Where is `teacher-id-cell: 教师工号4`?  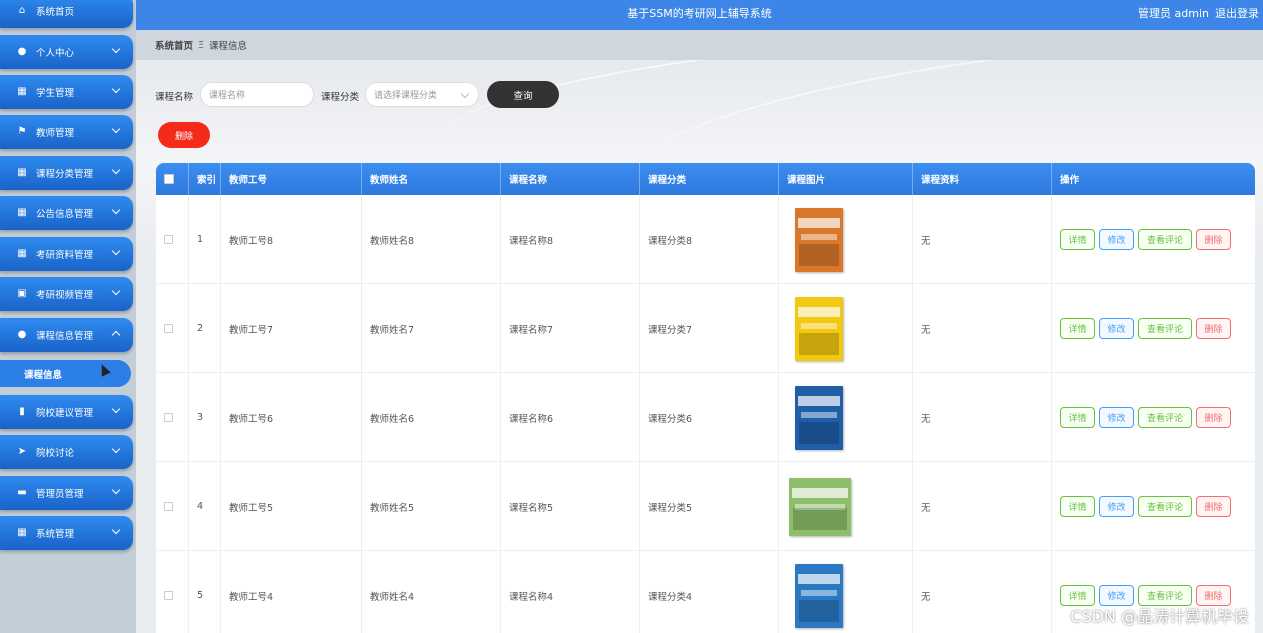 teacher-id-cell: 教师工号4 is located at coordinates (291, 592).